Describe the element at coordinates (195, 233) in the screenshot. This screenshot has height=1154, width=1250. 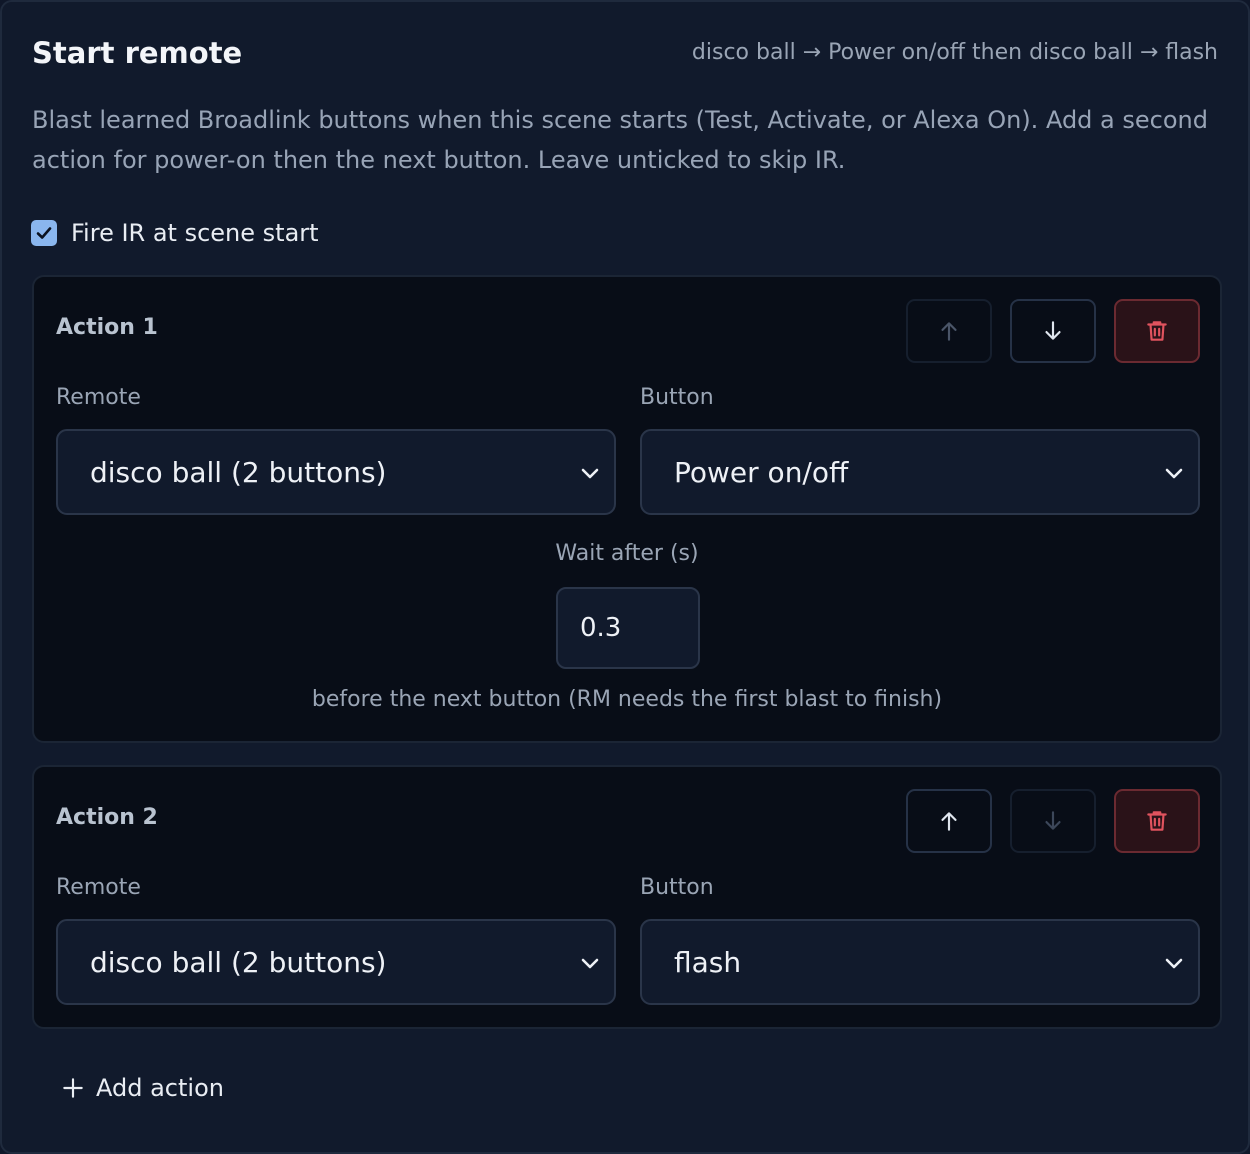
I see `fire-ir-label: Fire IR at scene start` at that location.